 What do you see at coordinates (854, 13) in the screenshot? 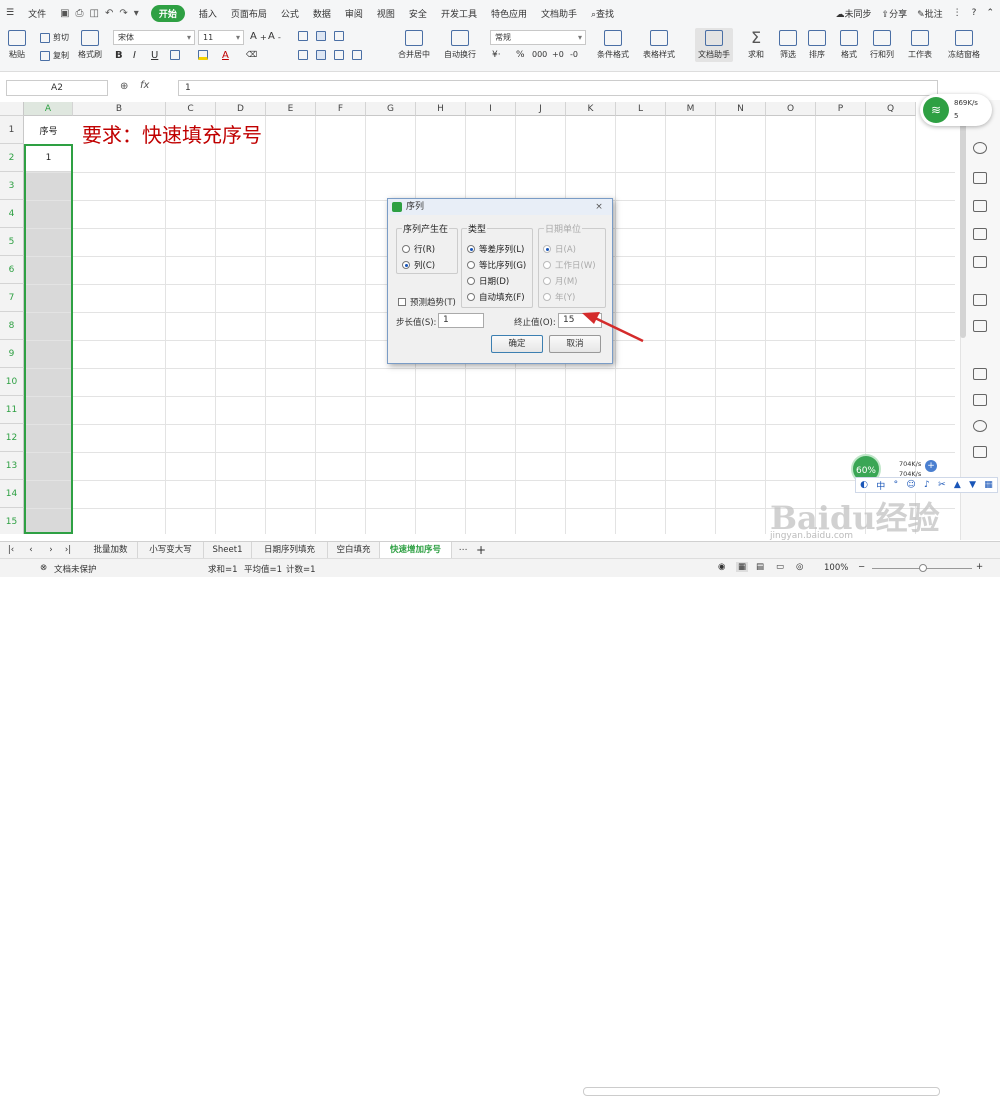
I see `sync-status: ☁未同步` at bounding box center [854, 13].